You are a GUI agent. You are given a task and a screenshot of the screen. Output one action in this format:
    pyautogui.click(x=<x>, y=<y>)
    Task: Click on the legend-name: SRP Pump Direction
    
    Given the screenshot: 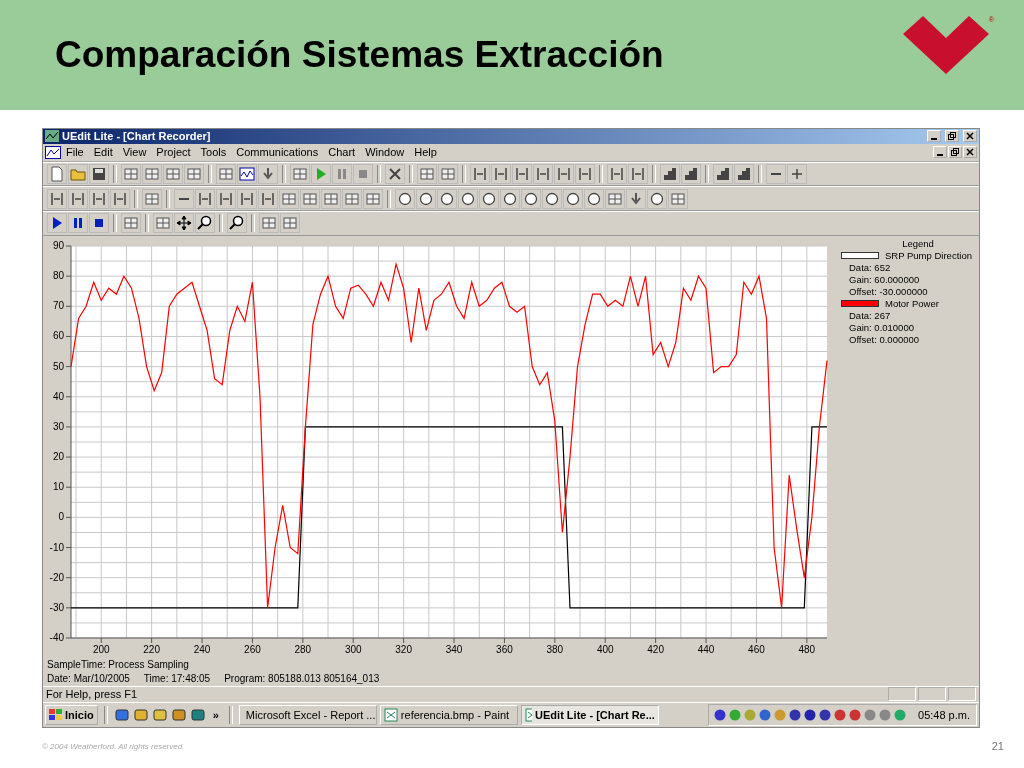 What is the action you would take?
    pyautogui.click(x=928, y=255)
    